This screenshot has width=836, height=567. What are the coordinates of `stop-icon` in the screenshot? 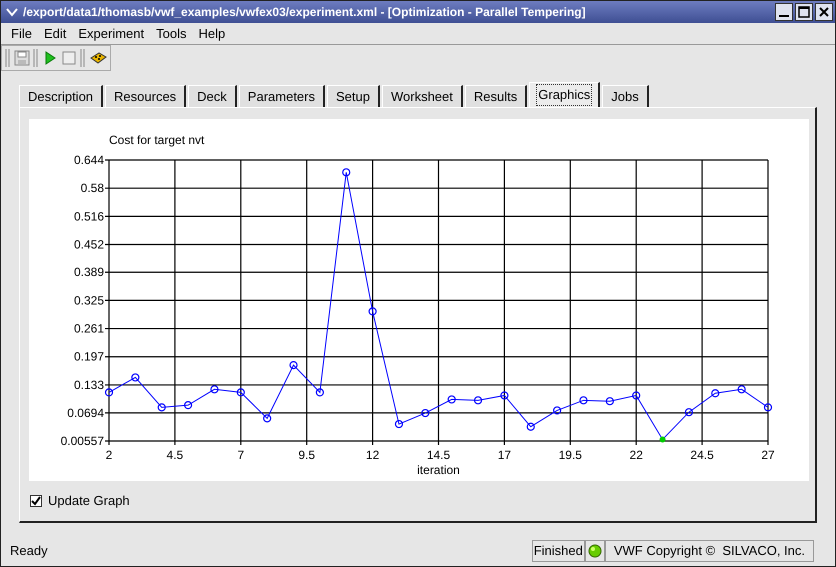 It's located at (69, 58).